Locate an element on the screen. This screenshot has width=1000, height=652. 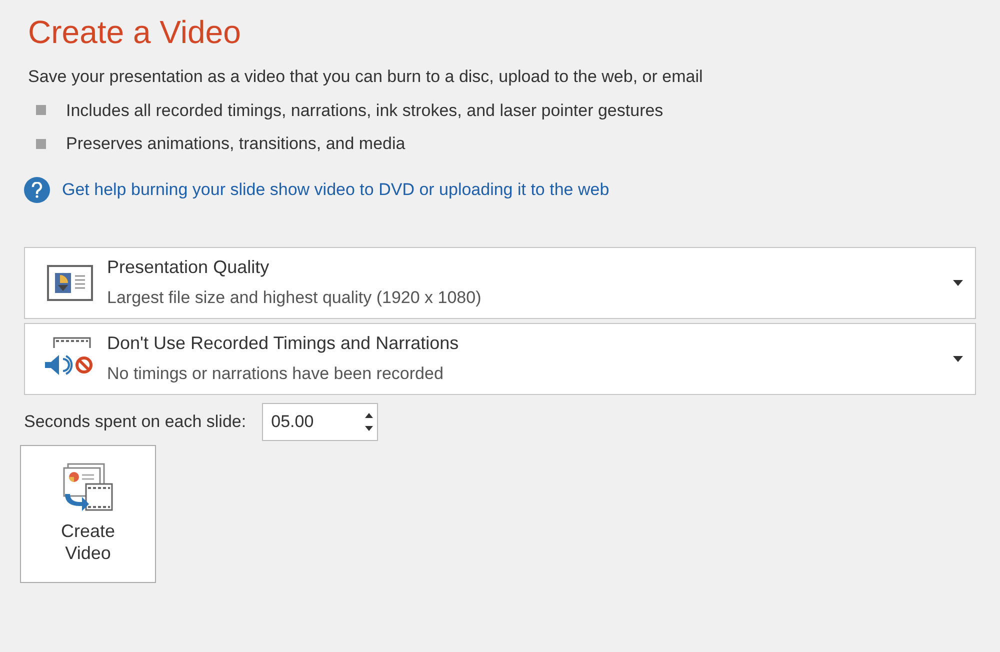
create-video-button: Create Video is located at coordinates (88, 513).